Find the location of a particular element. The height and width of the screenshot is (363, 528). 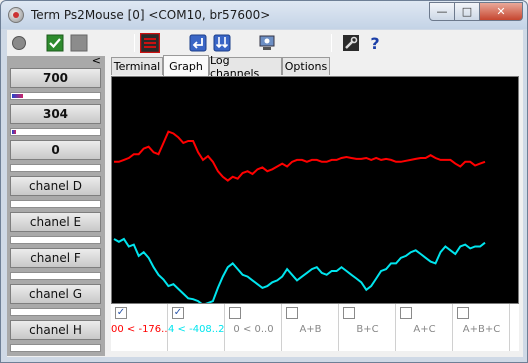

channel-range-label: 0 < 0..0 is located at coordinates (253, 329).